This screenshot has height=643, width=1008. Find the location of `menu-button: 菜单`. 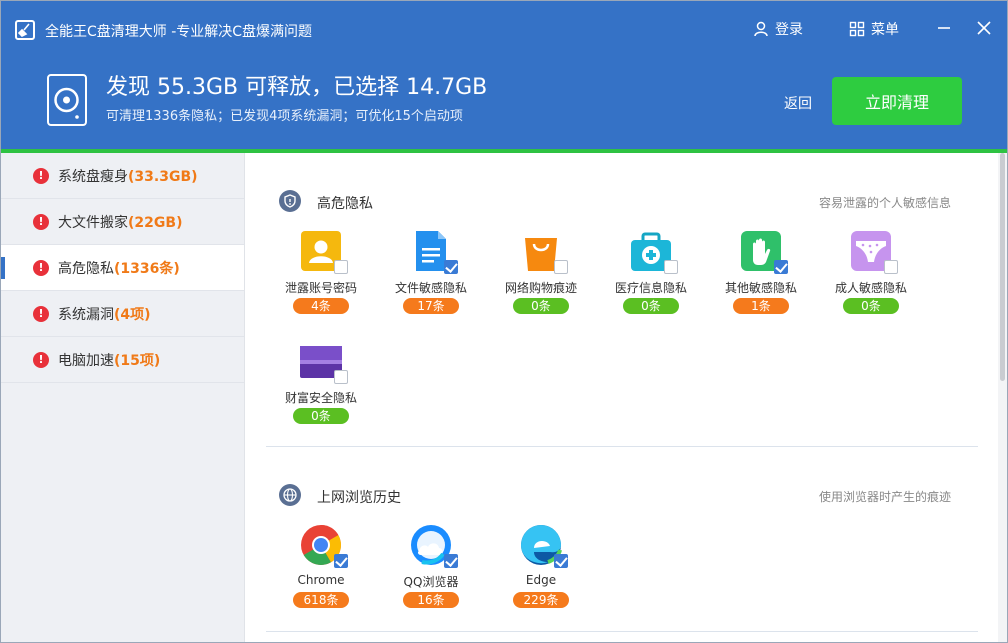

menu-button: 菜单 is located at coordinates (874, 29).